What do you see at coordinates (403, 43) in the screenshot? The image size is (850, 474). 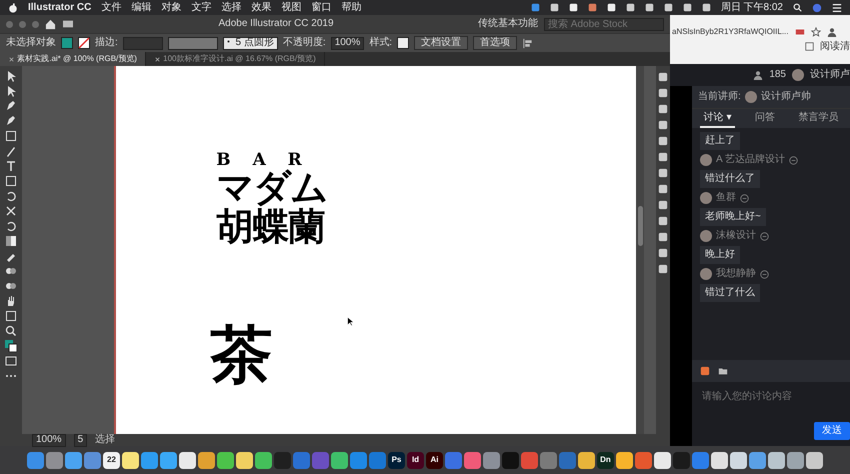 I see `style-swatch` at bounding box center [403, 43].